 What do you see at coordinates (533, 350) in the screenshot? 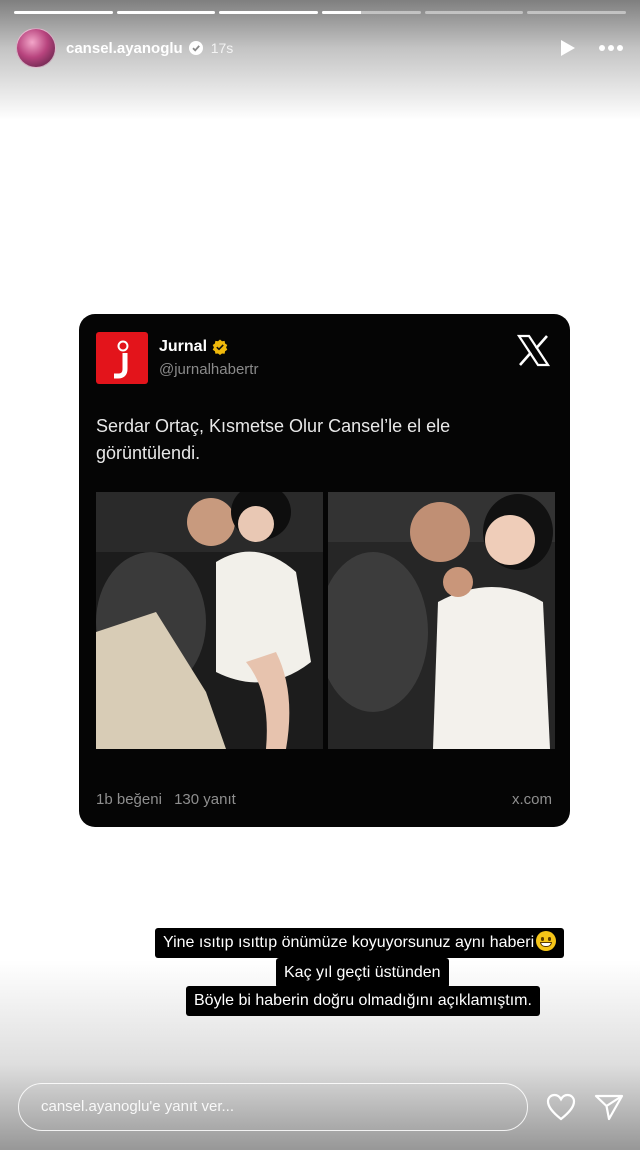
I see `x-logo-icon` at bounding box center [533, 350].